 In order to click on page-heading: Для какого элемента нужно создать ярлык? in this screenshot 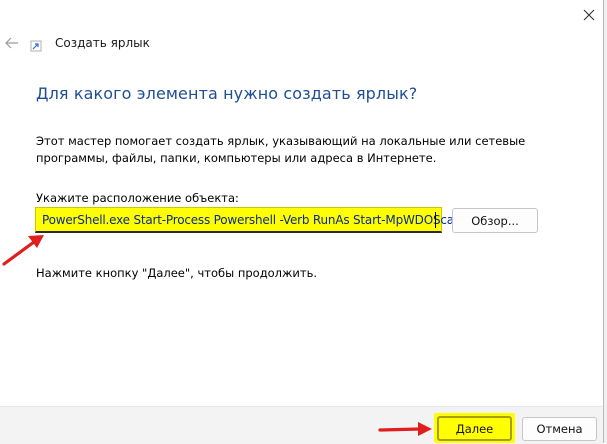, I will do `click(227, 93)`.